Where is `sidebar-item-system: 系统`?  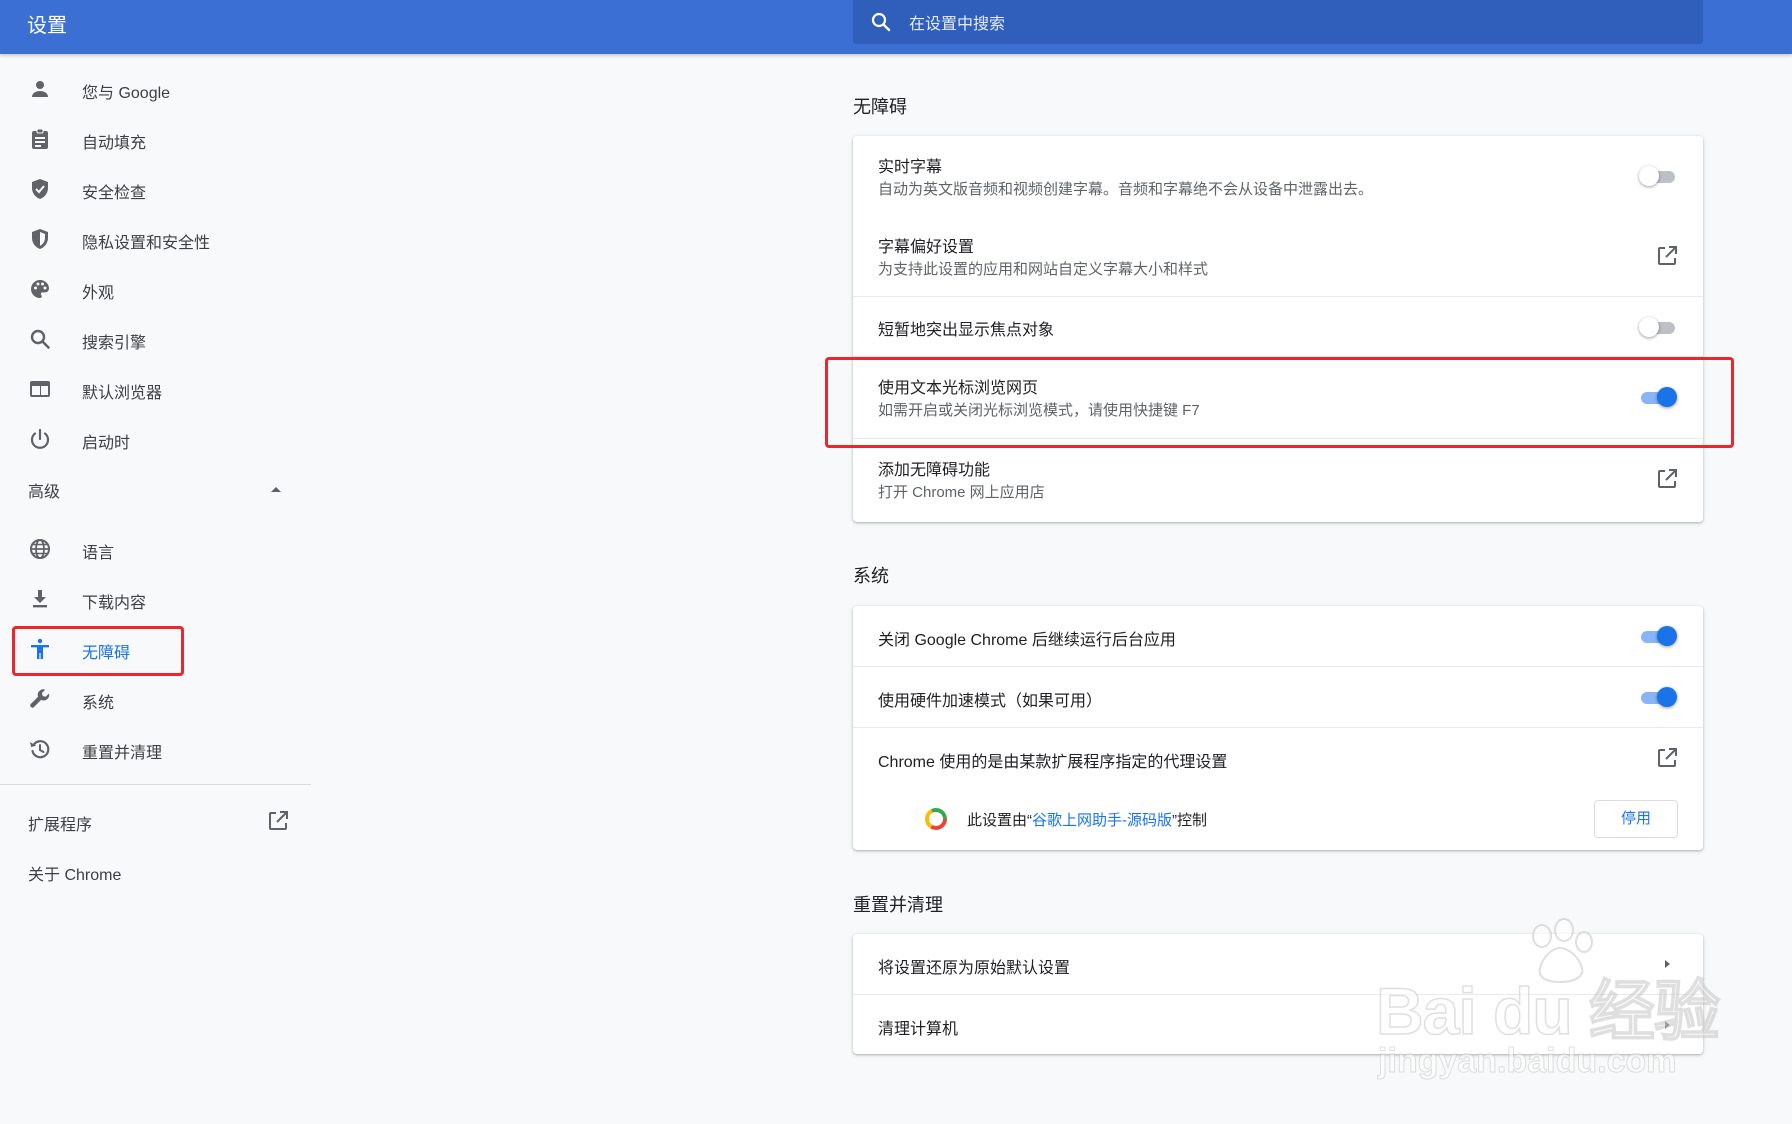
sidebar-item-system: 系统 is located at coordinates (156, 699).